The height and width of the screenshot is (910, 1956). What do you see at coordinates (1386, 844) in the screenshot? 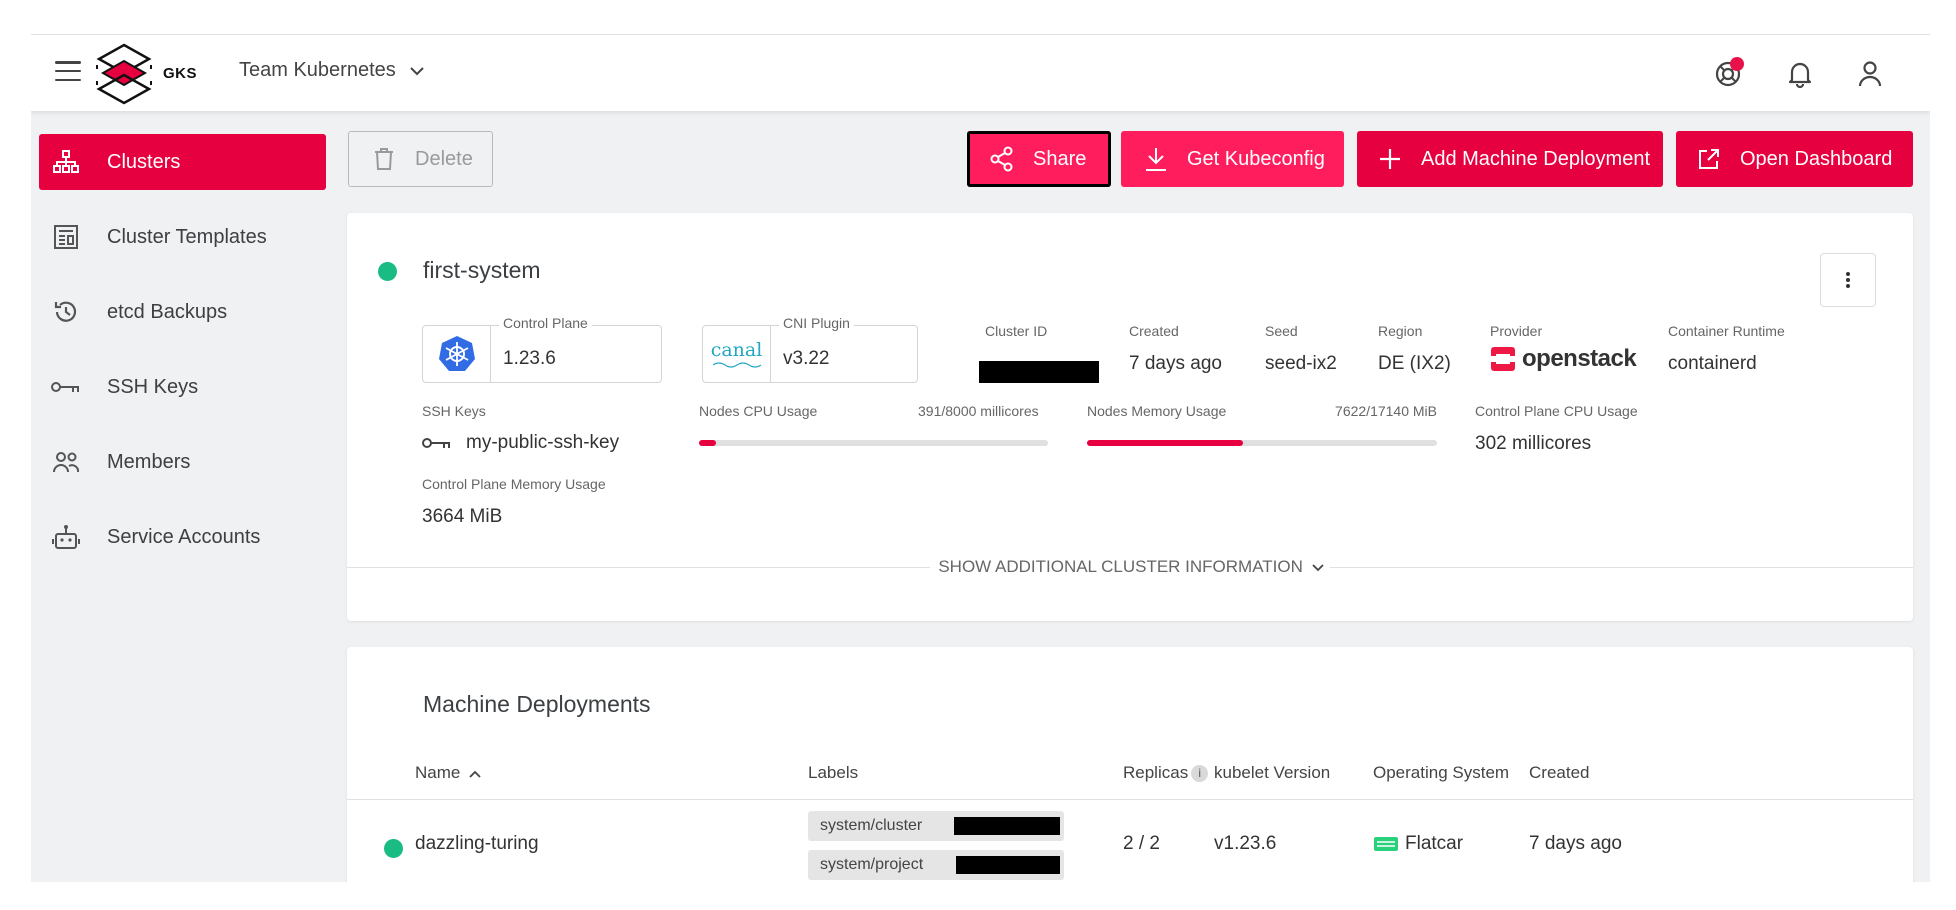
I see `flatcar-icon` at bounding box center [1386, 844].